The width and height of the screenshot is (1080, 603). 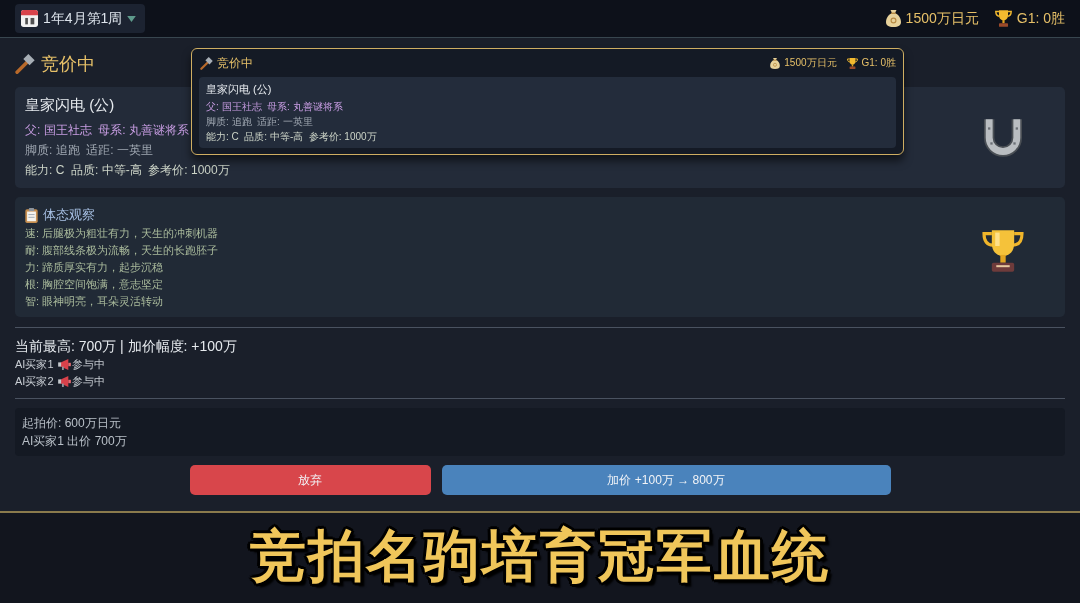 I want to click on popup-heading: 竞价中, so click(x=235, y=63).